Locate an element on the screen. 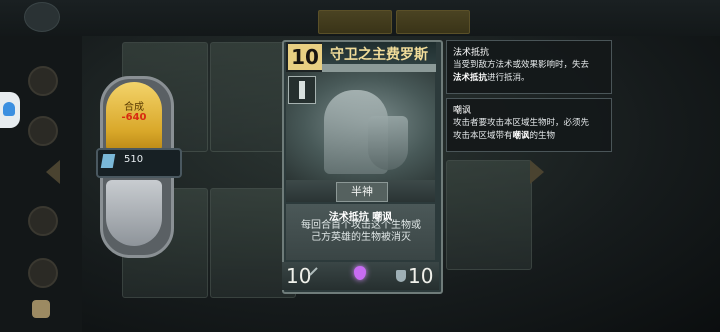 The image size is (720, 332). tooltip-body: 攻击者要攻击本区域生物时，必须先 攻击本区域带有嘲讽的生物 is located at coordinates (529, 130).